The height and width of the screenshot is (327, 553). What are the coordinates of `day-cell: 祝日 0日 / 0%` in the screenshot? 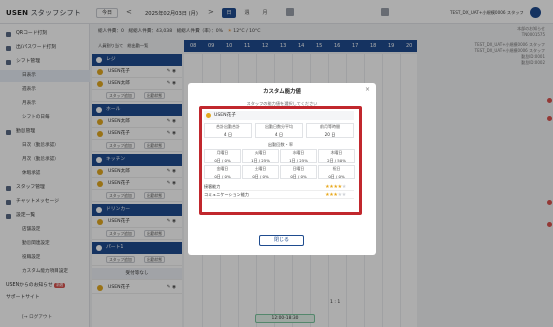 It's located at (336, 172).